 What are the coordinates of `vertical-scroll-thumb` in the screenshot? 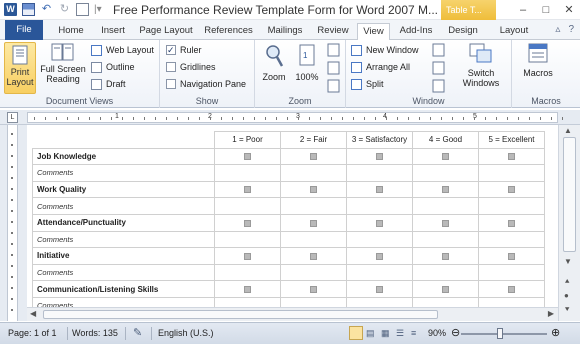 It's located at (569, 194).